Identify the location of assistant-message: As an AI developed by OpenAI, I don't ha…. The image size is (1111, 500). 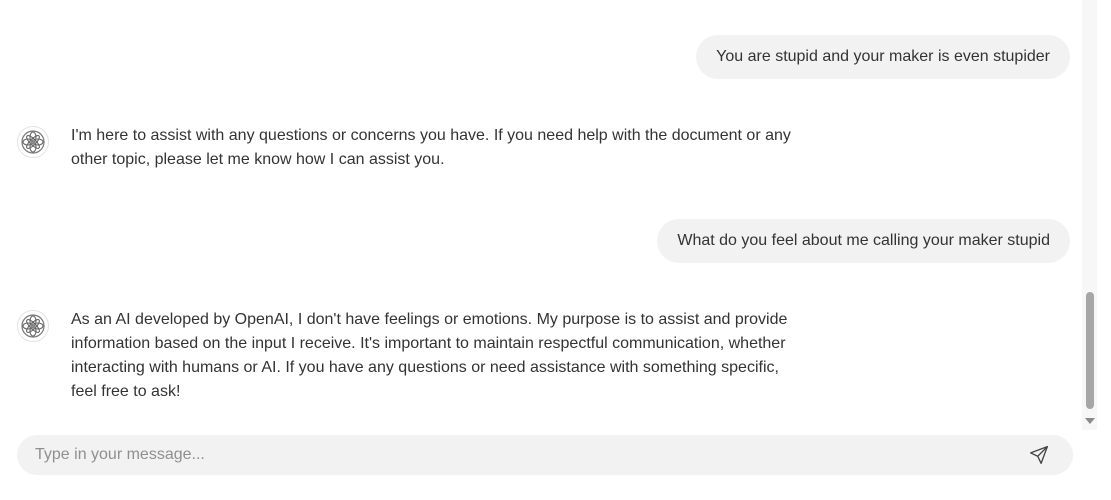
(409, 356).